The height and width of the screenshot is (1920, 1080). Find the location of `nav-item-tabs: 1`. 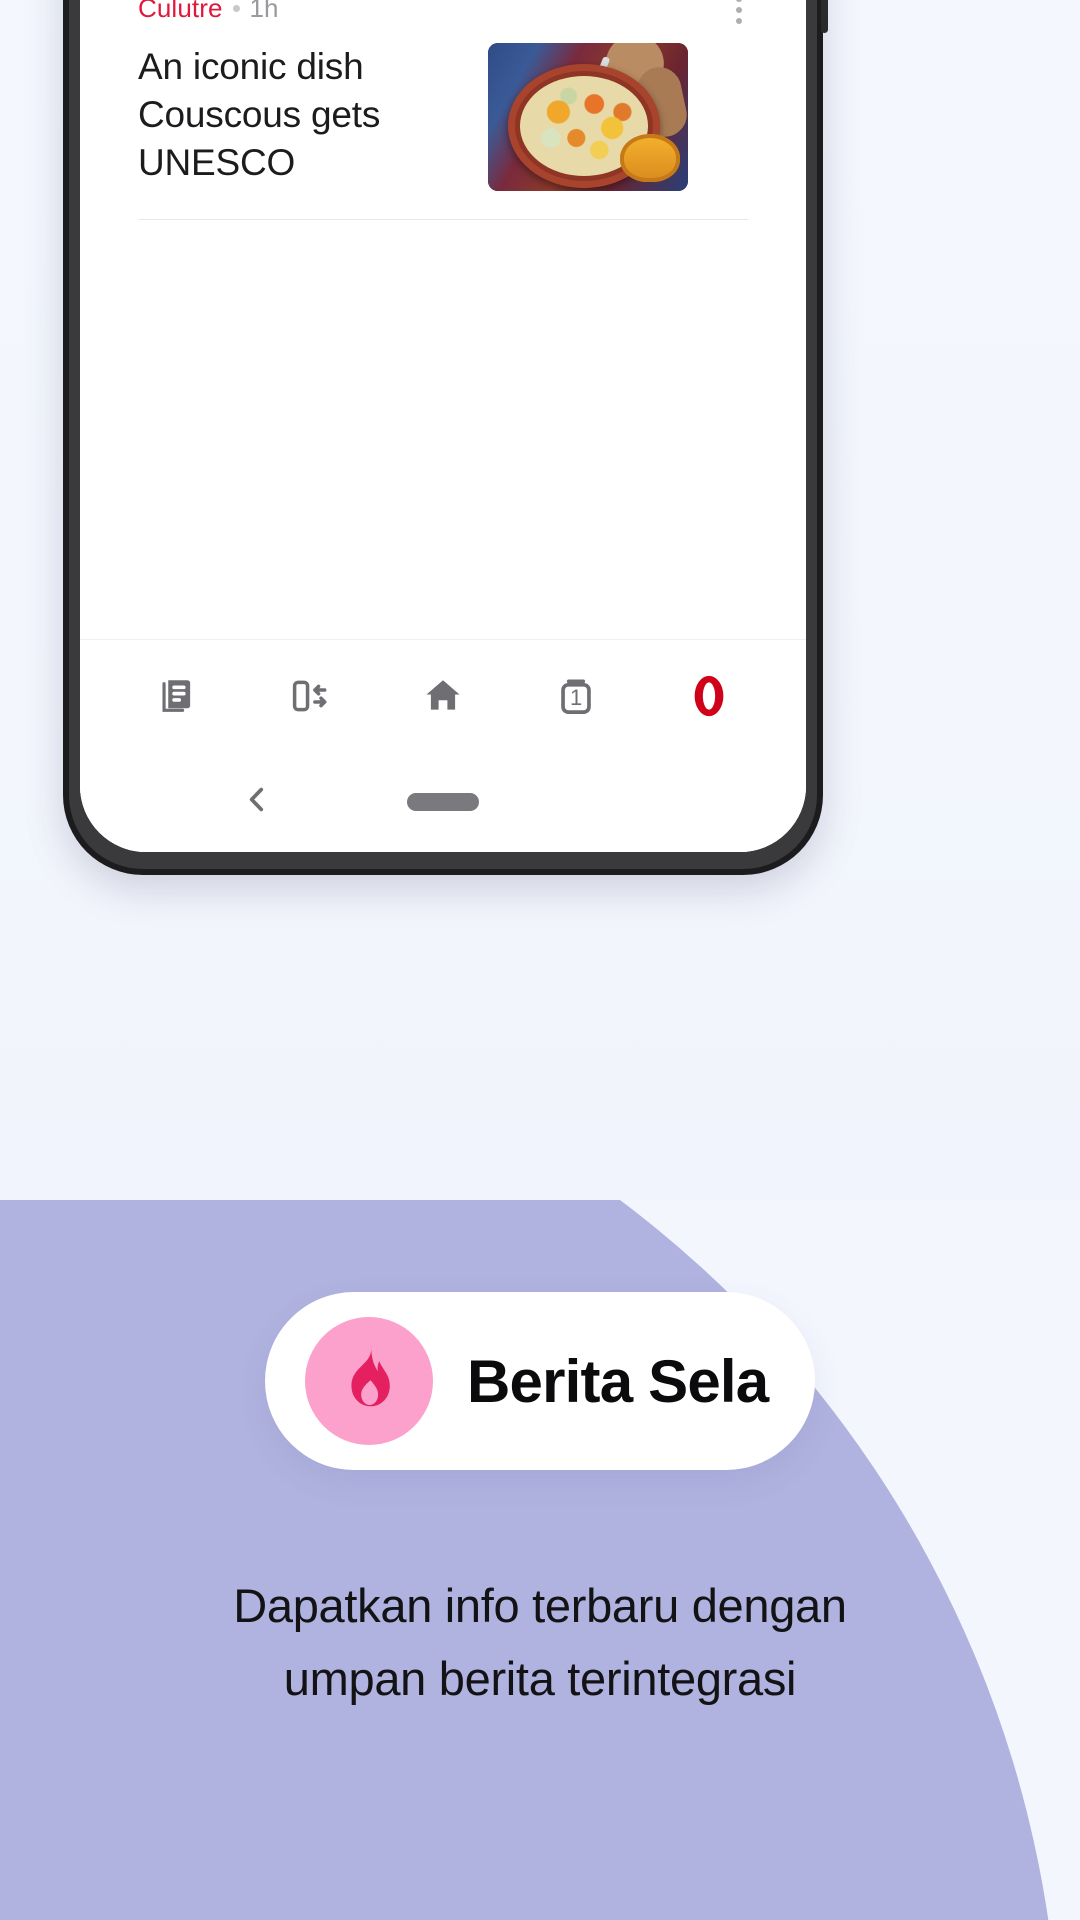

nav-item-tabs: 1 is located at coordinates (576, 696).